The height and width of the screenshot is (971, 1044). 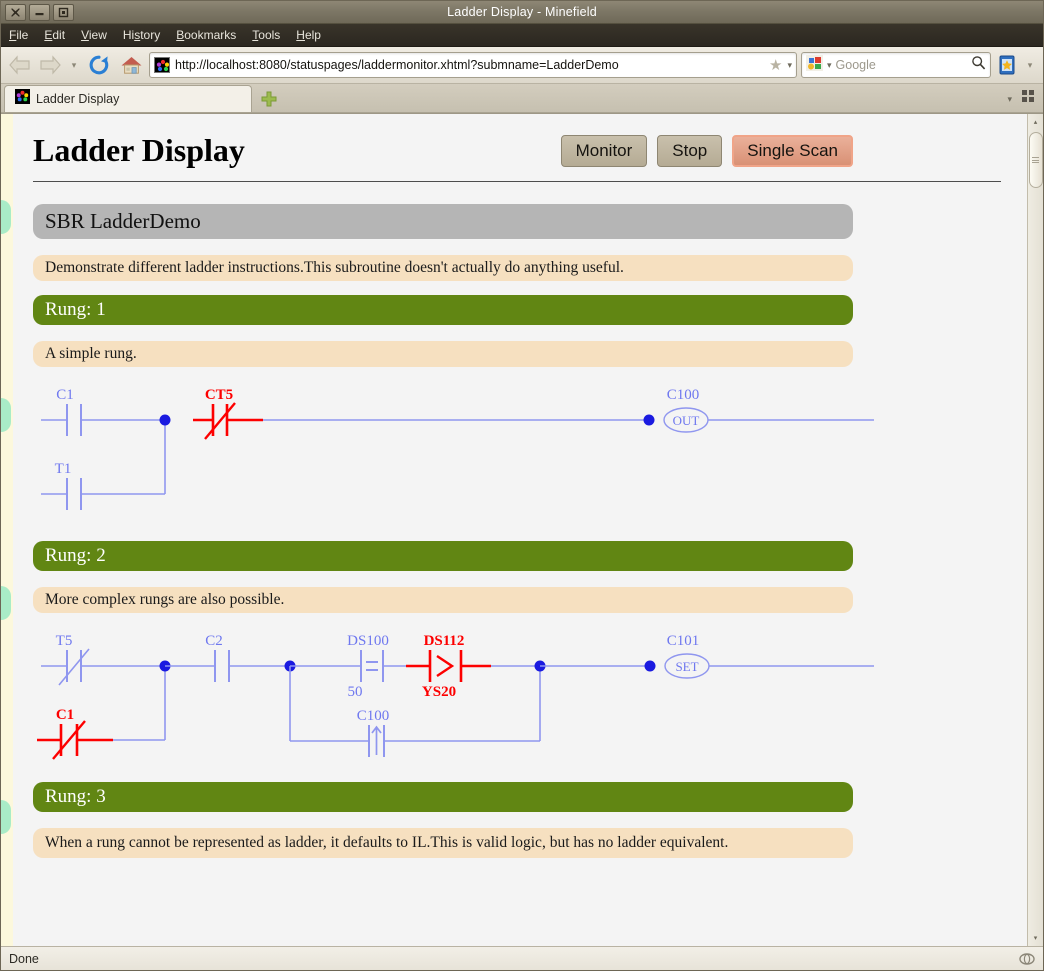 I want to click on left-margin-strip, so click(x=7, y=530).